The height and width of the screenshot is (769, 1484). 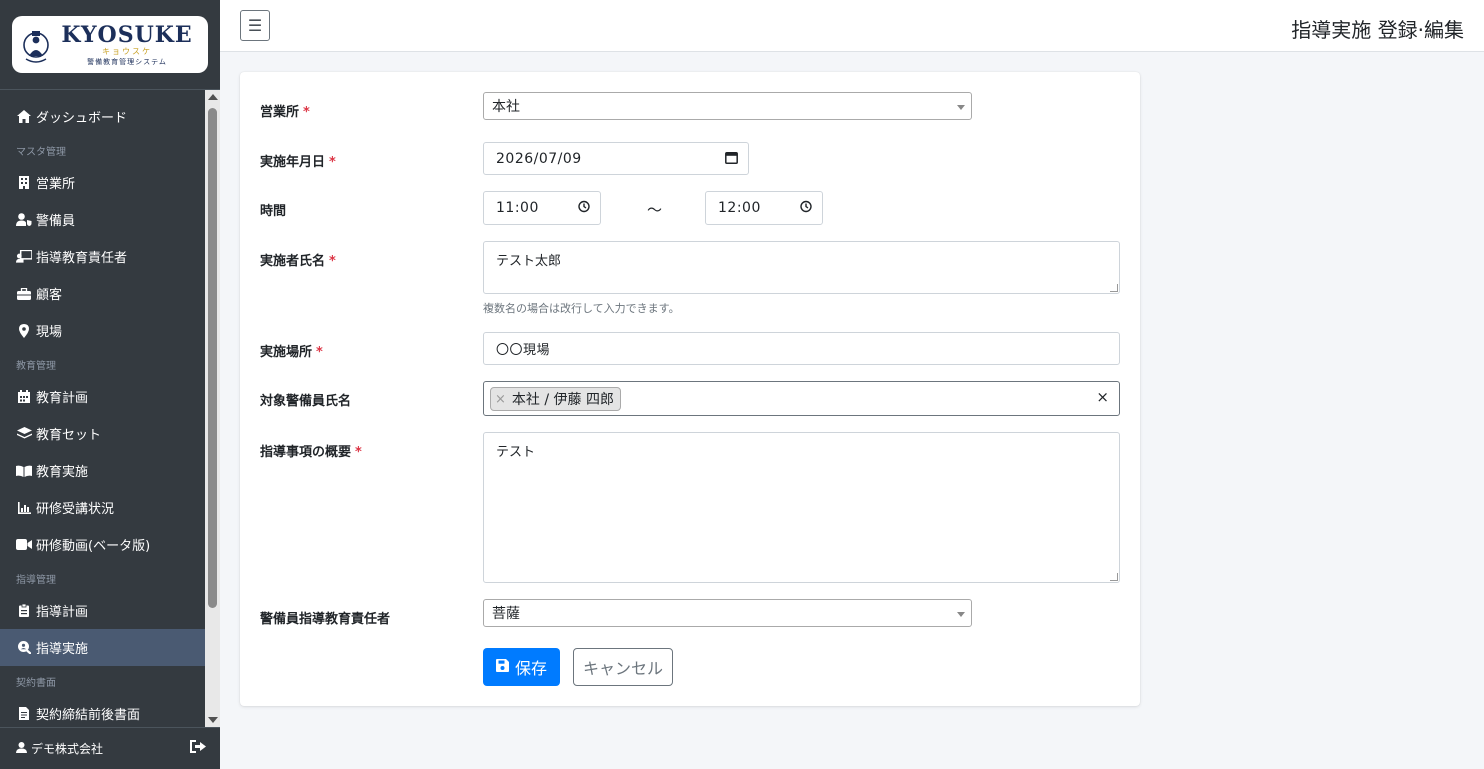 I want to click on sidebar-item-label: 教育計画, so click(x=62, y=398).